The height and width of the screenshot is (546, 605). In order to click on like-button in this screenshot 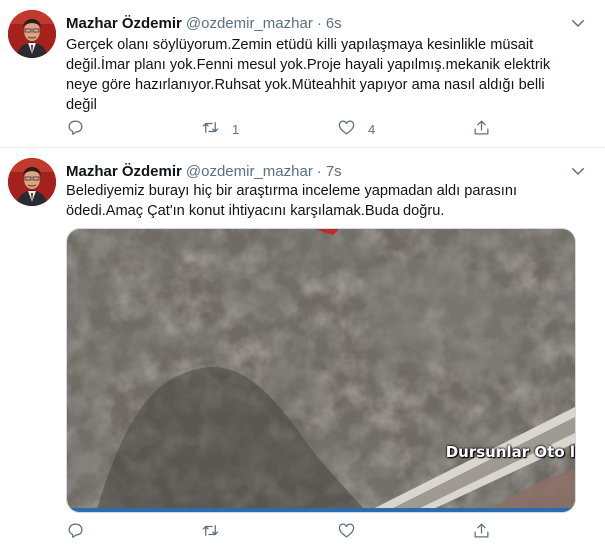, I will do `click(352, 532)`.